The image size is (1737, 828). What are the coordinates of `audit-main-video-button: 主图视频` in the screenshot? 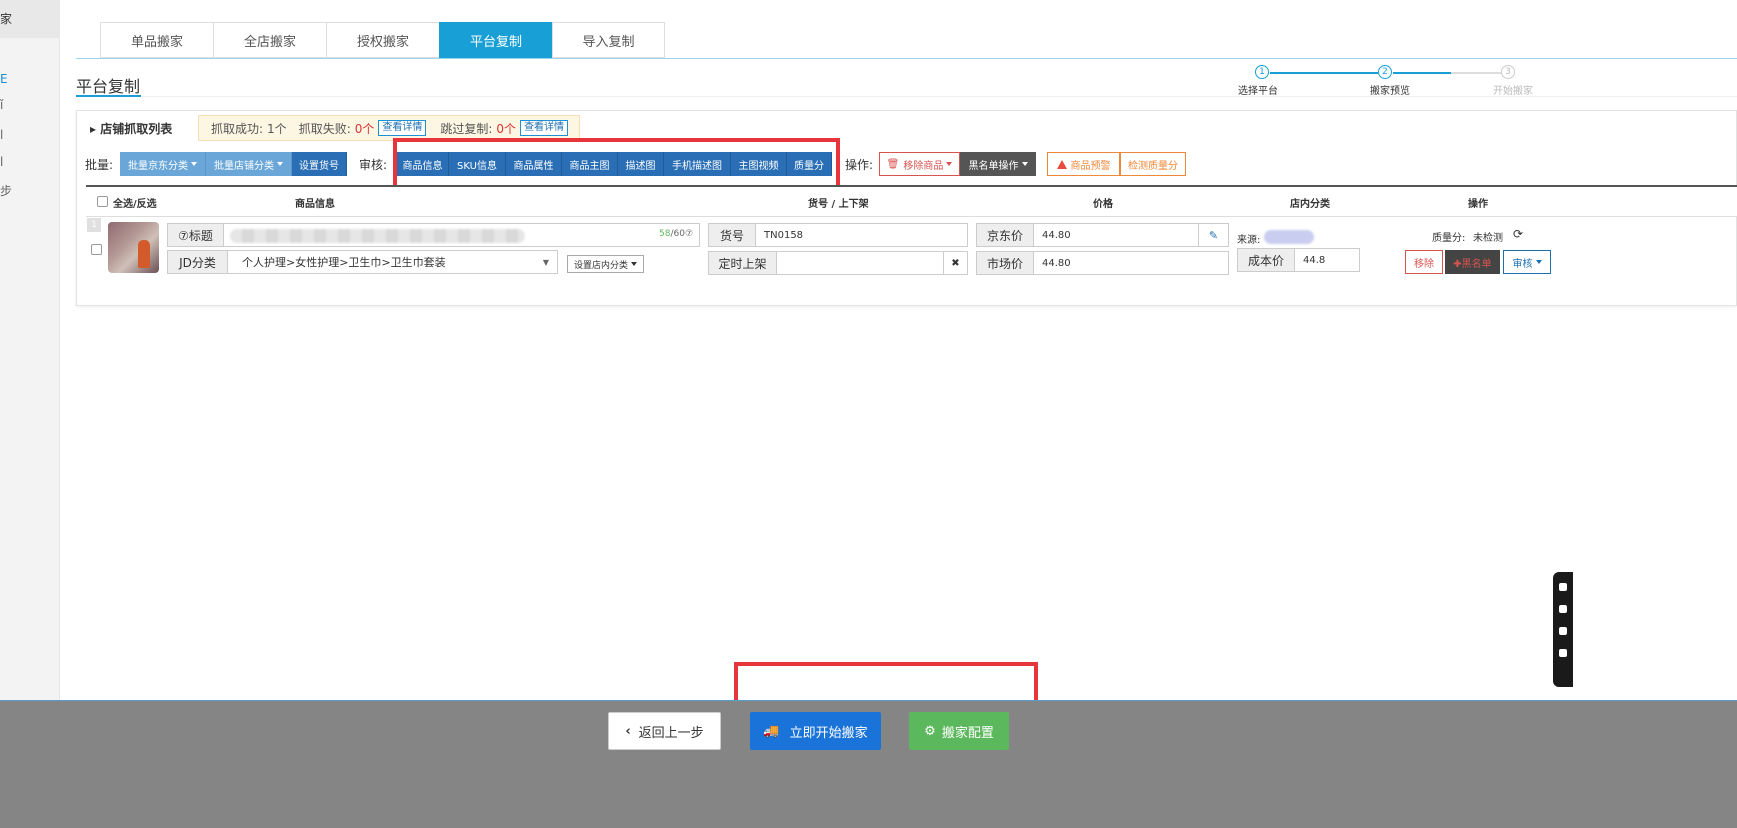 It's located at (759, 164).